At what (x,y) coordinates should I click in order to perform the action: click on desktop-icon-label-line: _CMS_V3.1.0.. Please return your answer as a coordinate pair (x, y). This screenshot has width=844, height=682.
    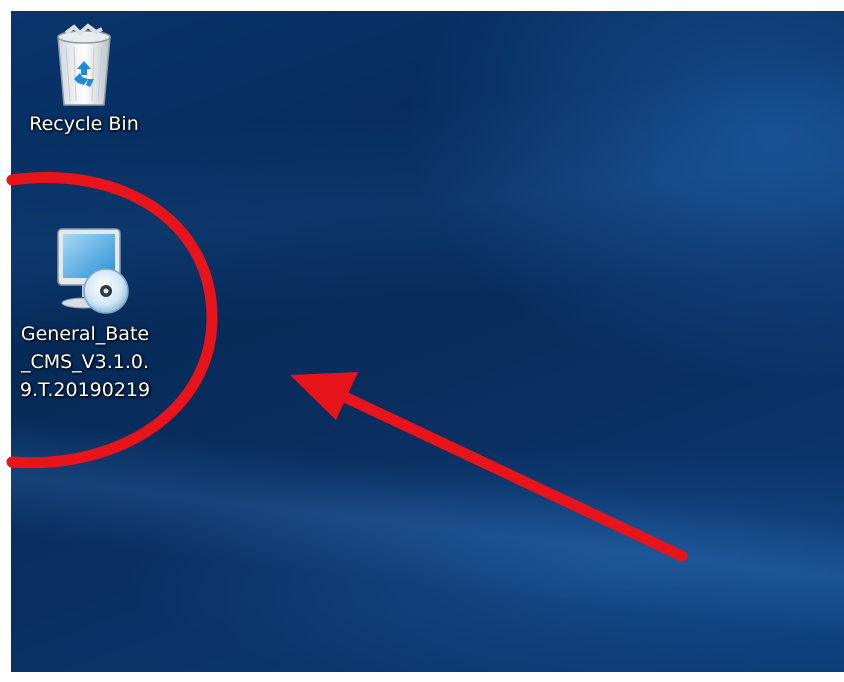
    Looking at the image, I should click on (85, 362).